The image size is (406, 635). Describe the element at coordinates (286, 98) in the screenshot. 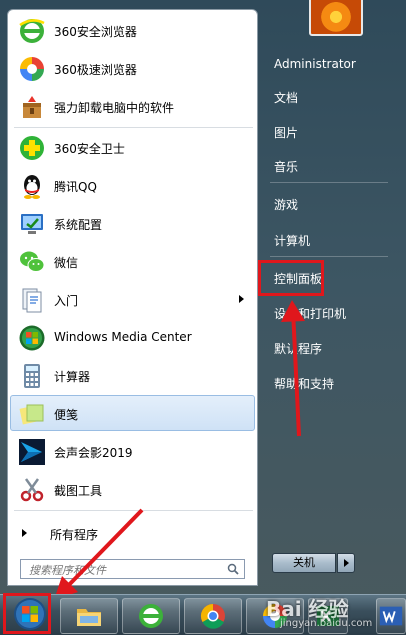

I see `right-item-label: 文档` at that location.